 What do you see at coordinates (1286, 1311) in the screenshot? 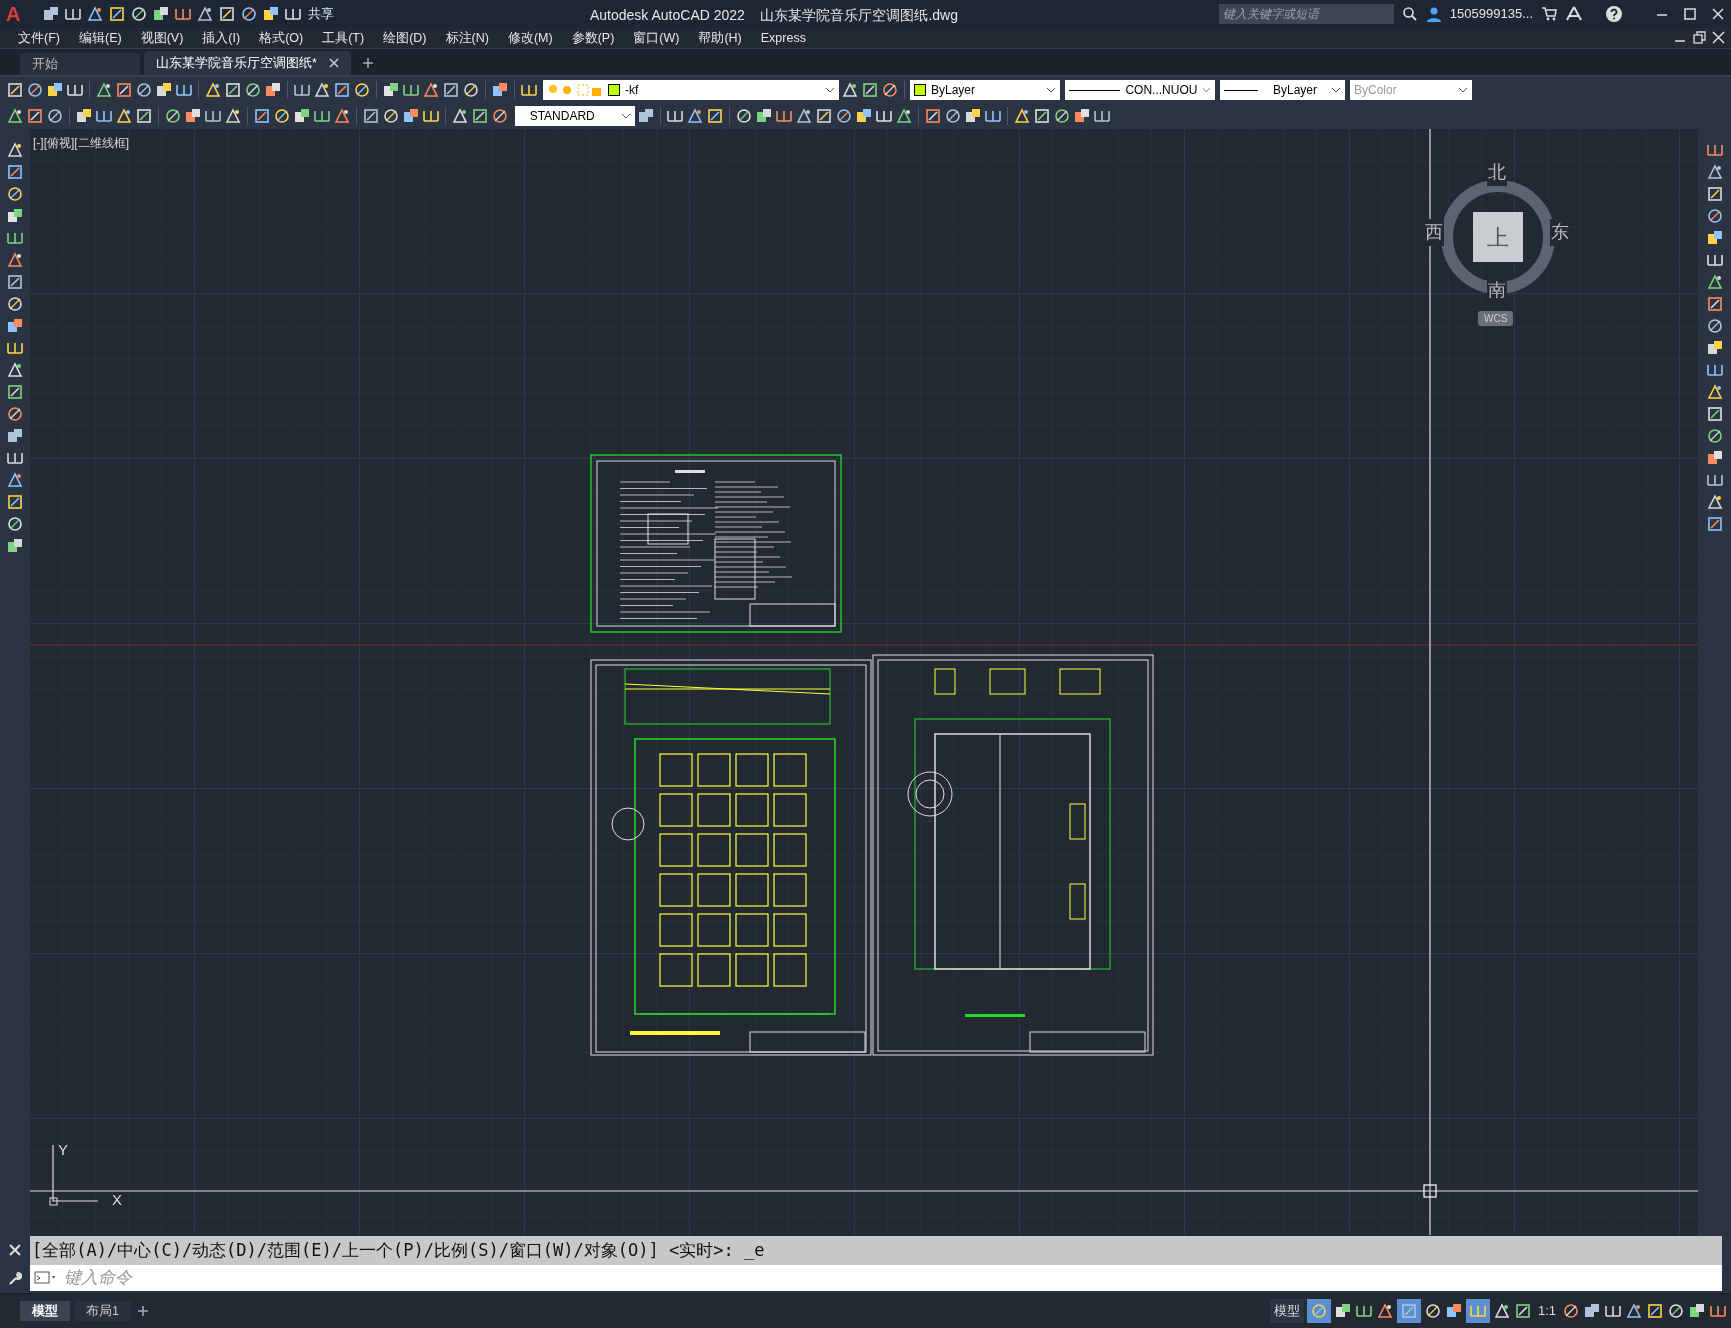
I see `model-space-button: 模型` at bounding box center [1286, 1311].